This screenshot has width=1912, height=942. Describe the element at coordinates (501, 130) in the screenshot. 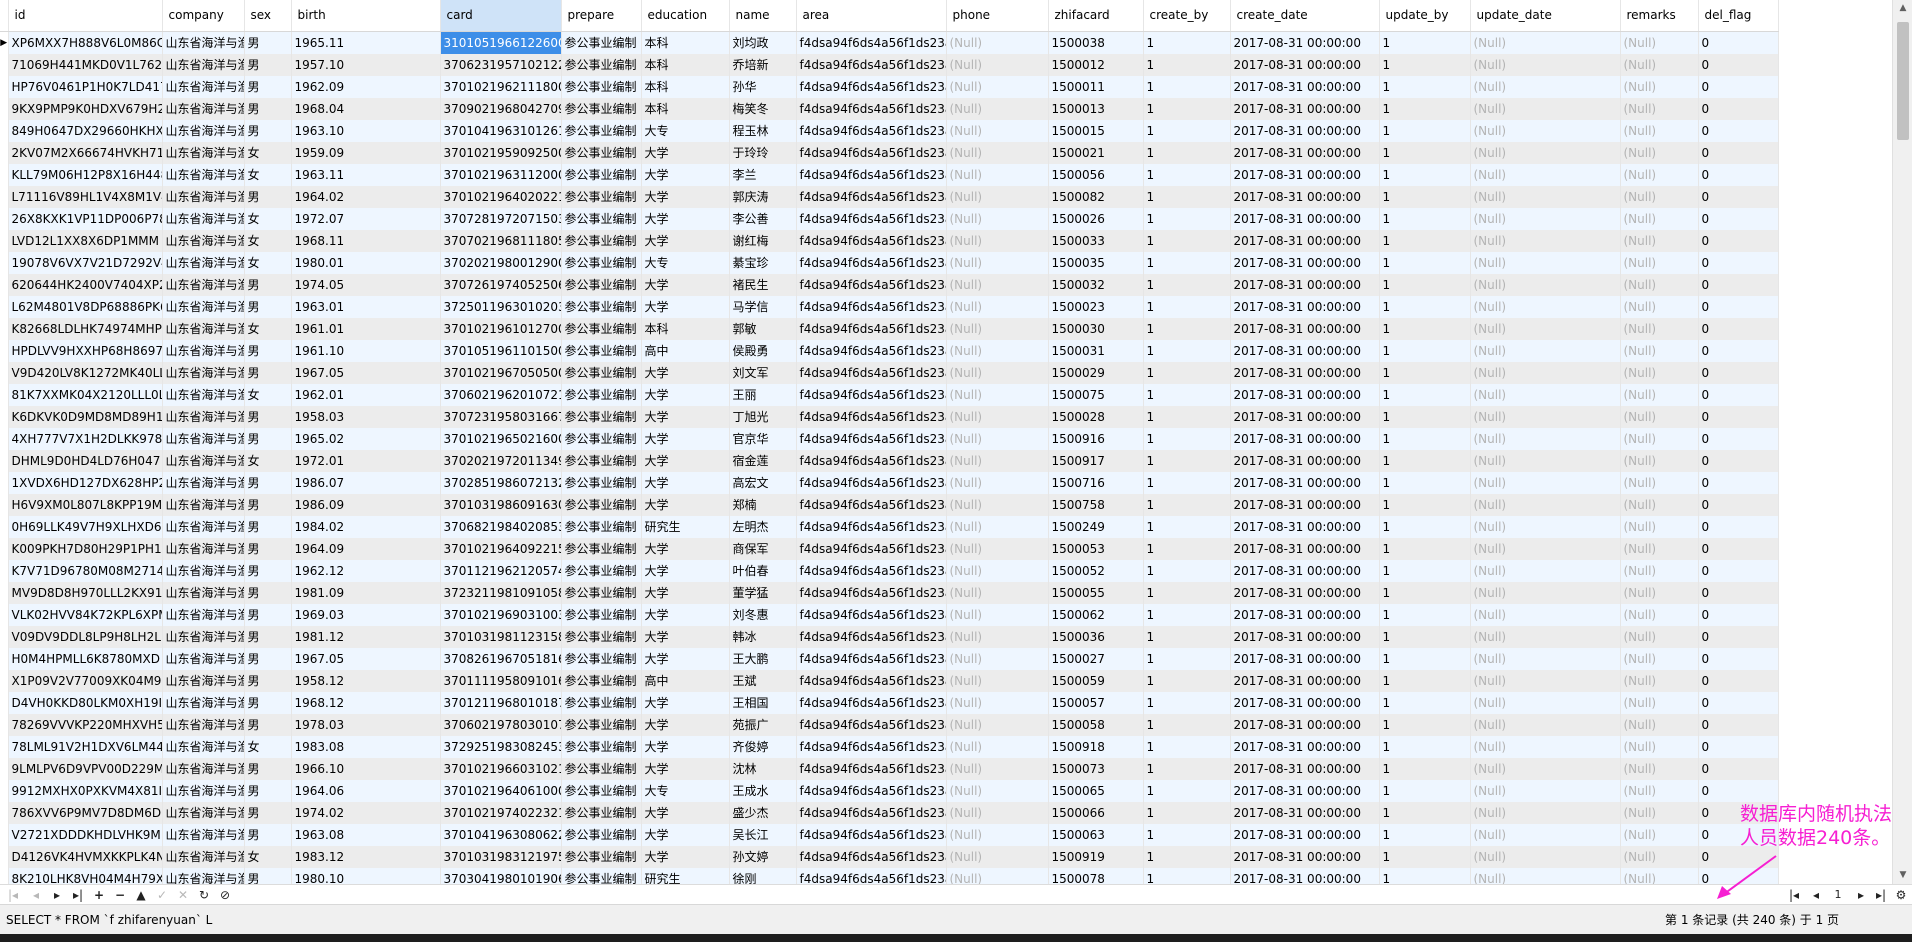

I see `cell-card: 370104196310126112` at that location.